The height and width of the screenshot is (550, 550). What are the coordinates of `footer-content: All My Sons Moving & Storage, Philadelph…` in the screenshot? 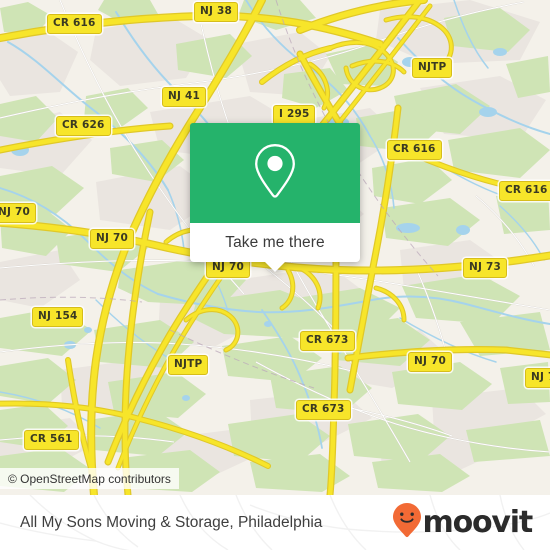 It's located at (275, 522).